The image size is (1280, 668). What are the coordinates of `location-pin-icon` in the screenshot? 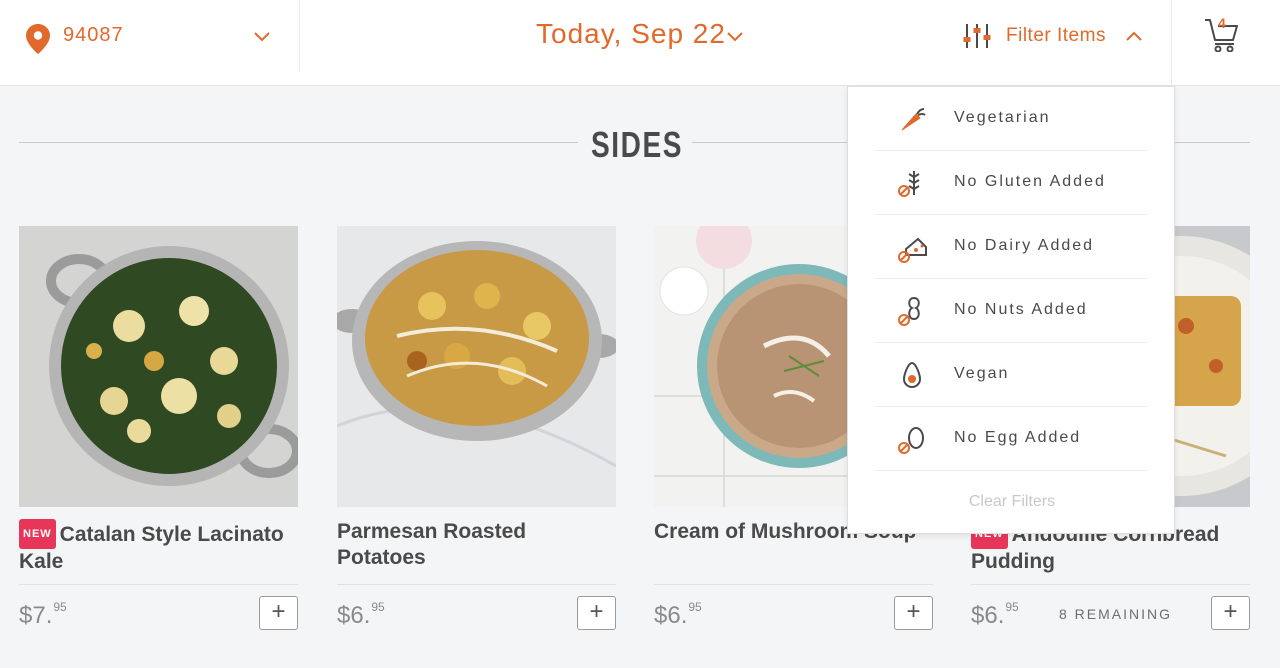 It's located at (38, 39).